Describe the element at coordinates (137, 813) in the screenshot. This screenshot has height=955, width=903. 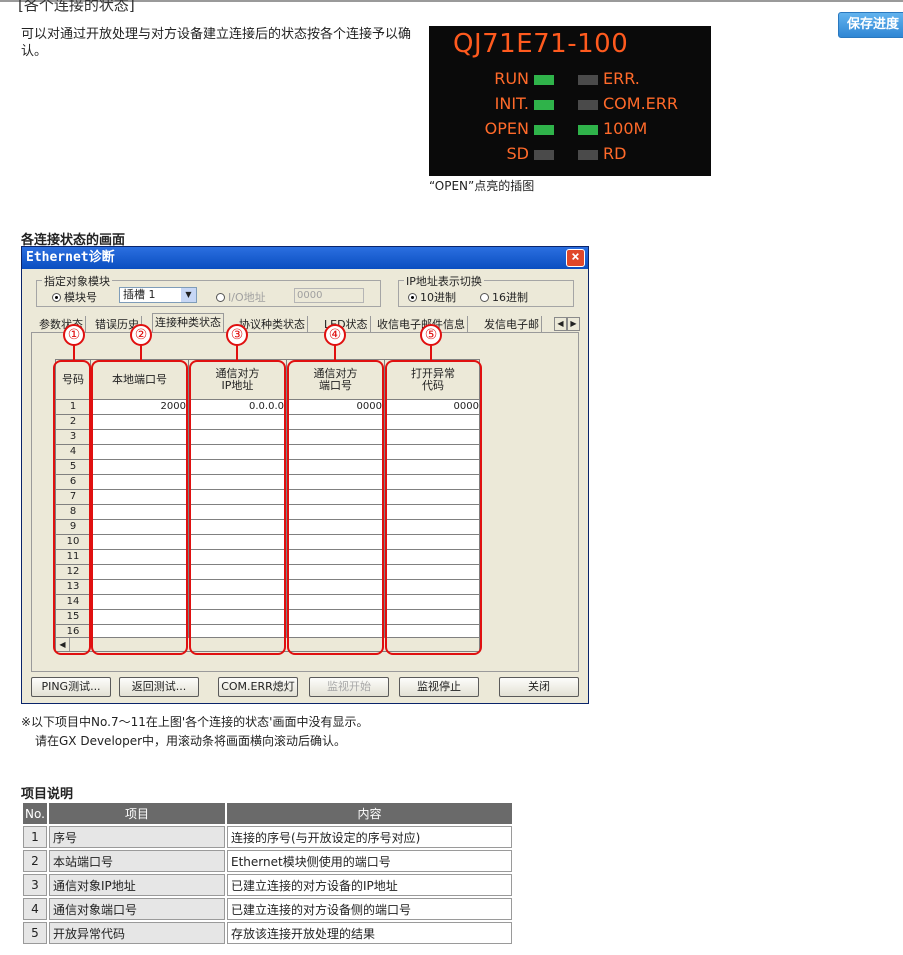
I see `items-header-item: 项目` at that location.